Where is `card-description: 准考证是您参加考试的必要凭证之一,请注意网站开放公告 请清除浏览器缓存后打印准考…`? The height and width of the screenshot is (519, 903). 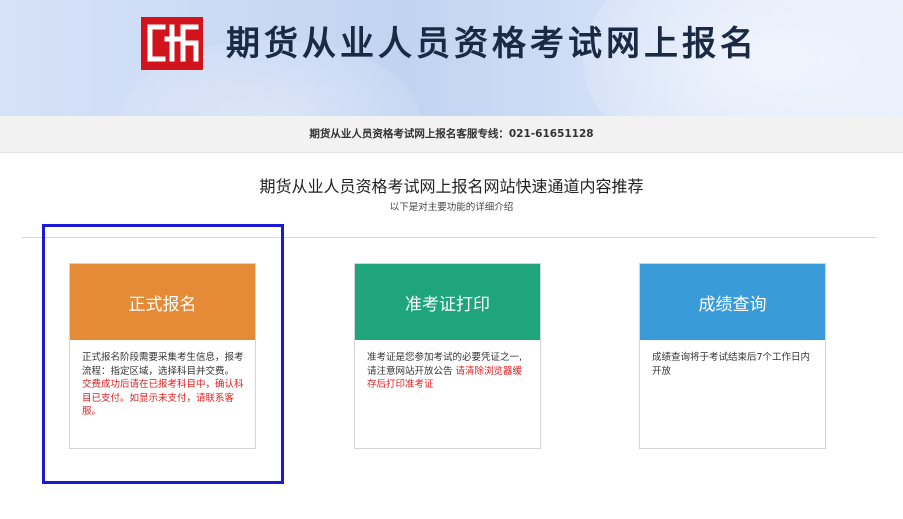 card-description: 准考证是您参加考试的必要凭证之一,请注意网站开放公告 请清除浏览器缓存后打印准考… is located at coordinates (447, 366).